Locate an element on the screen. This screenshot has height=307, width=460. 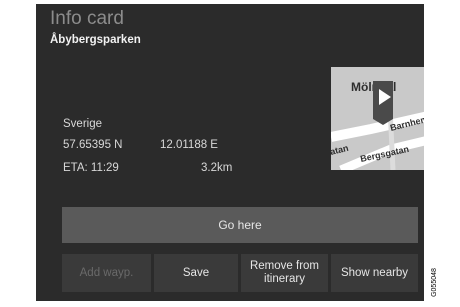
add-waypoint-button: Add wayp. is located at coordinates (106, 273).